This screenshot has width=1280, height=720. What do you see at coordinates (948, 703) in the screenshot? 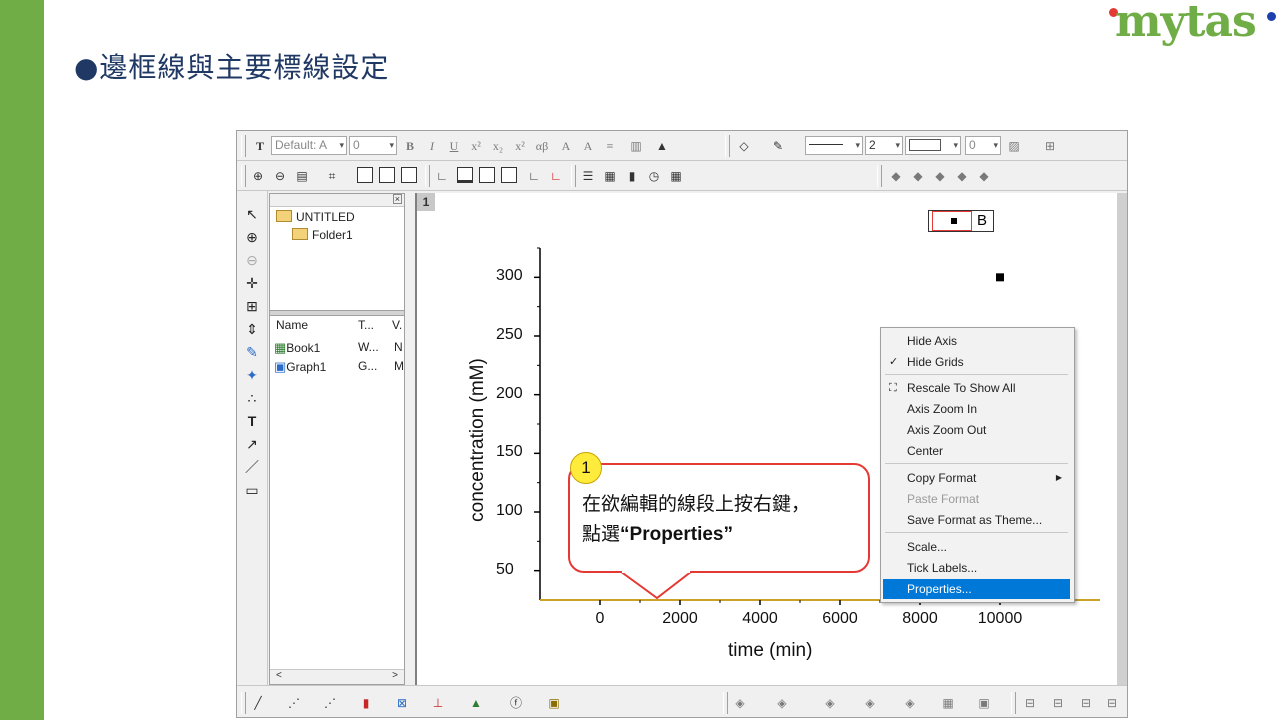
I see `3d-tool-f-icon: ▦` at bounding box center [948, 703].